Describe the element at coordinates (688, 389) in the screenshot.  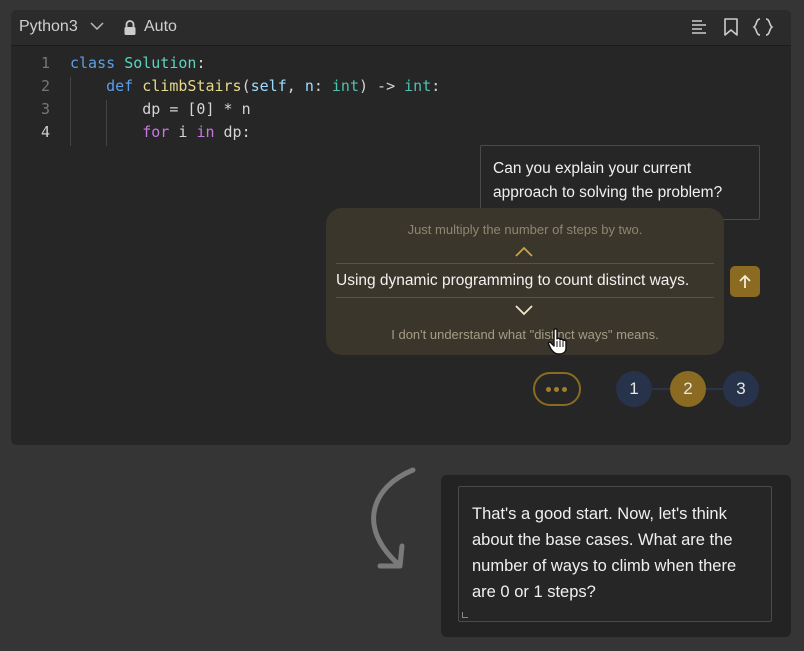
I see `step-2: 2` at that location.